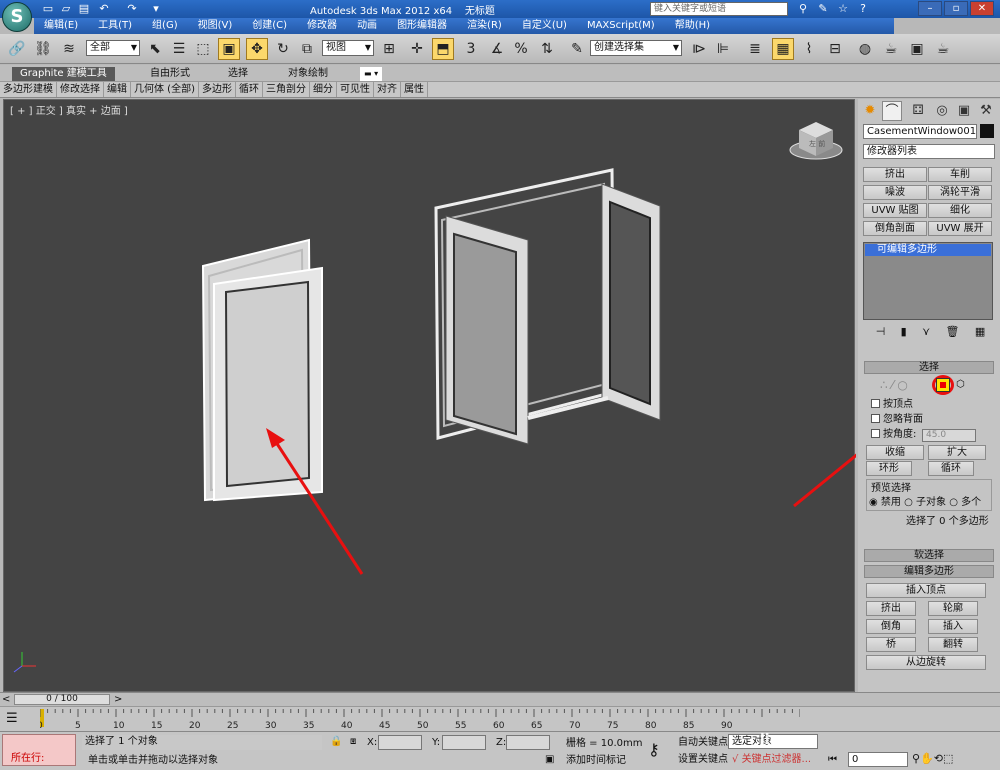  I want to click on select-scale-icon: ⧉, so click(307, 49).